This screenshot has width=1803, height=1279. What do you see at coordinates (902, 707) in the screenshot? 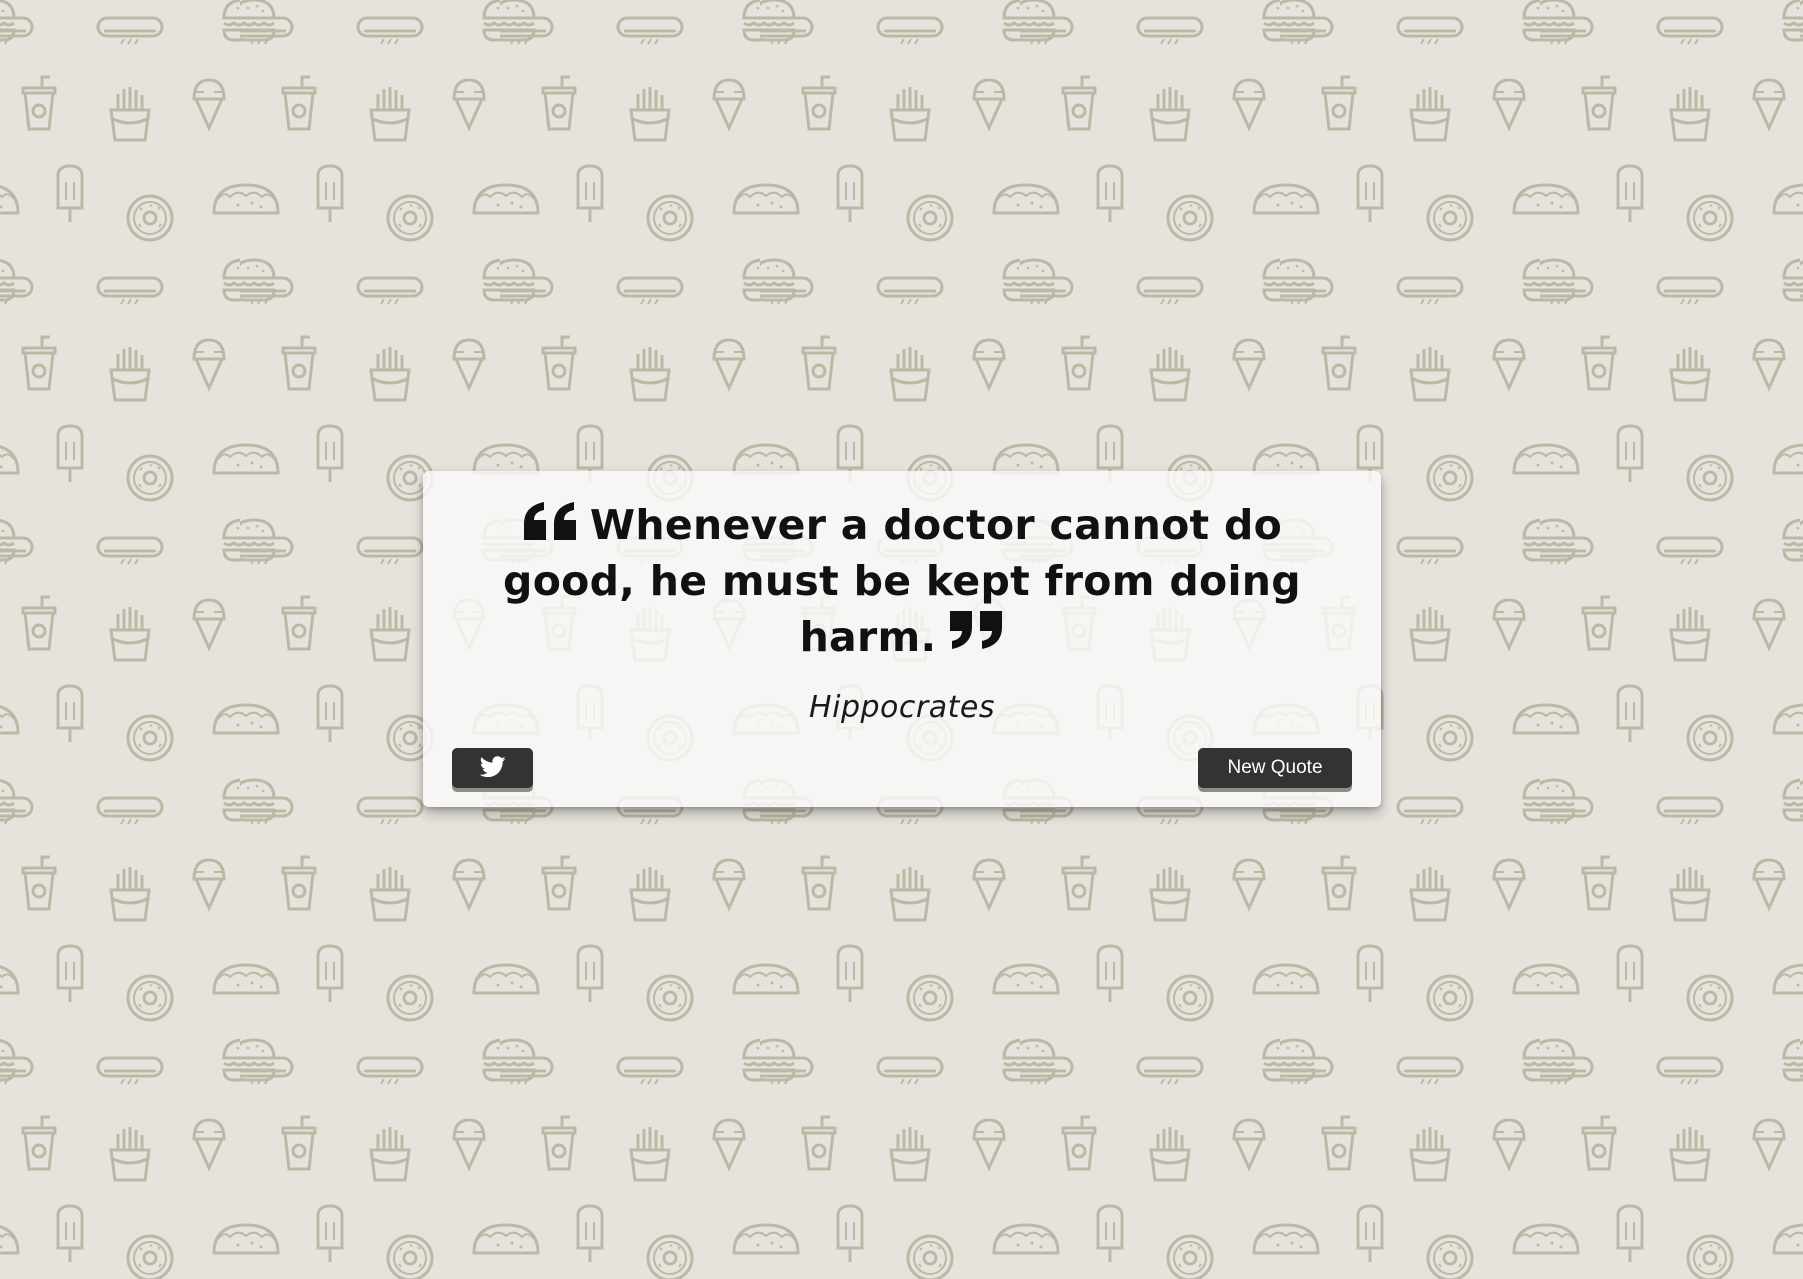
I see `quote-author: Hippocrates` at bounding box center [902, 707].